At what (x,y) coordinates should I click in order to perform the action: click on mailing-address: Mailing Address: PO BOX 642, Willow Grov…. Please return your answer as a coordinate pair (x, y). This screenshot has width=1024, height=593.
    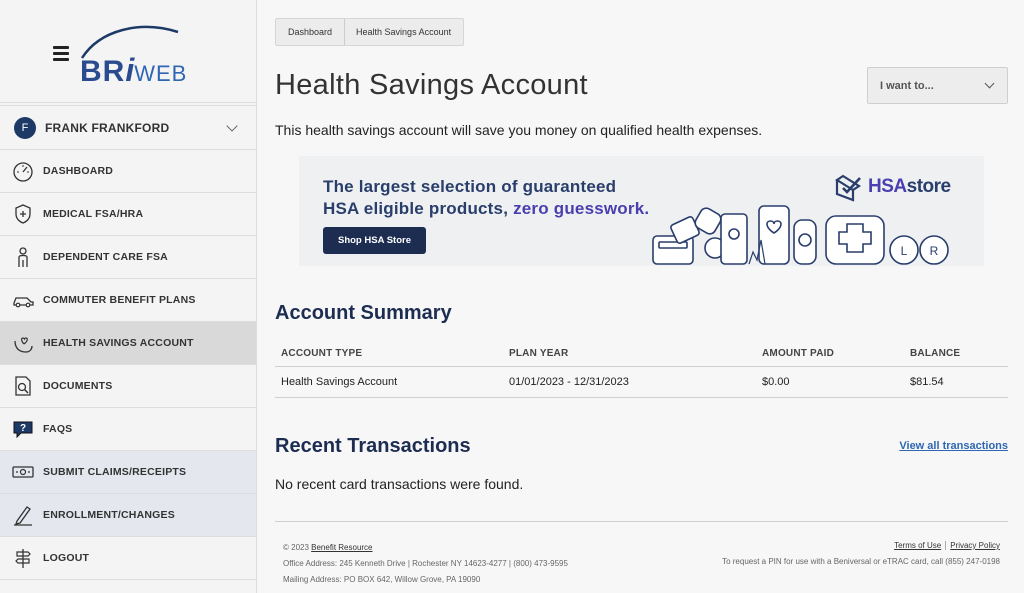
    Looking at the image, I should click on (382, 579).